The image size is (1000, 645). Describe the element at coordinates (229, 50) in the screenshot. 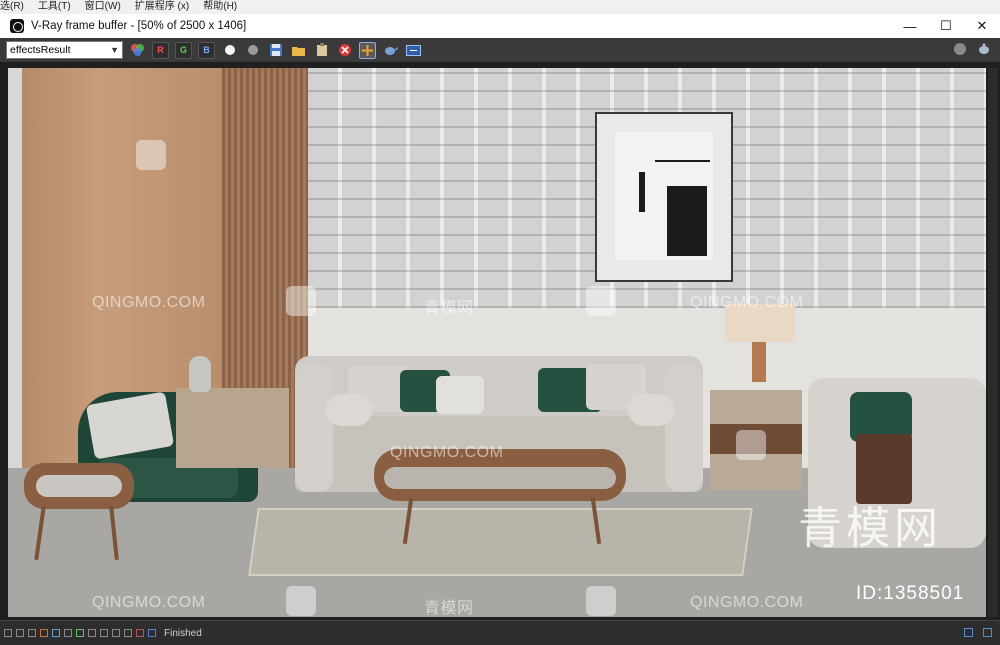

I see `white-circle-icon` at that location.